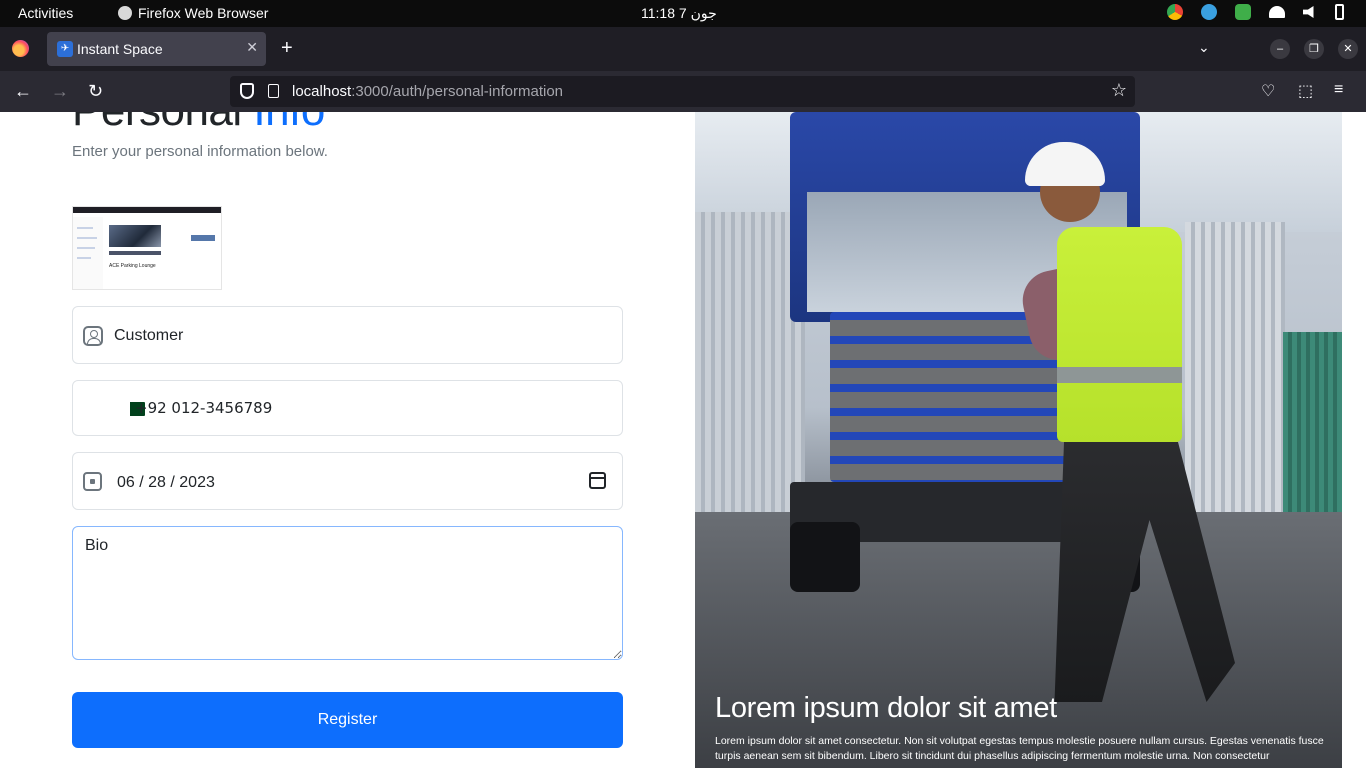  What do you see at coordinates (1280, 49) in the screenshot?
I see `minimize-icon: –` at bounding box center [1280, 49].